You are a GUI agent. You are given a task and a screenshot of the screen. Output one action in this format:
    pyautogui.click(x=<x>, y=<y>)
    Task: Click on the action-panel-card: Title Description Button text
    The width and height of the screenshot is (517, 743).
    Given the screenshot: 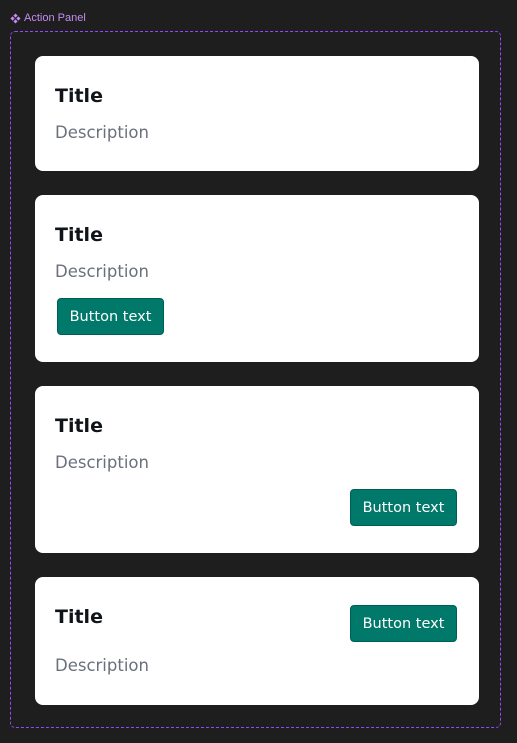 What is the action you would take?
    pyautogui.click(x=257, y=641)
    